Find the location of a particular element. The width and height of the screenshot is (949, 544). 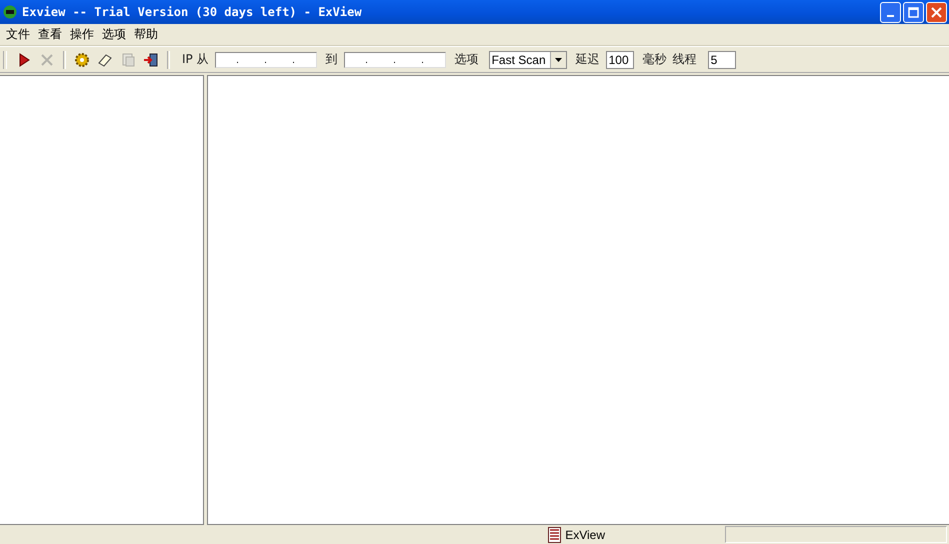

close-button is located at coordinates (936, 12).